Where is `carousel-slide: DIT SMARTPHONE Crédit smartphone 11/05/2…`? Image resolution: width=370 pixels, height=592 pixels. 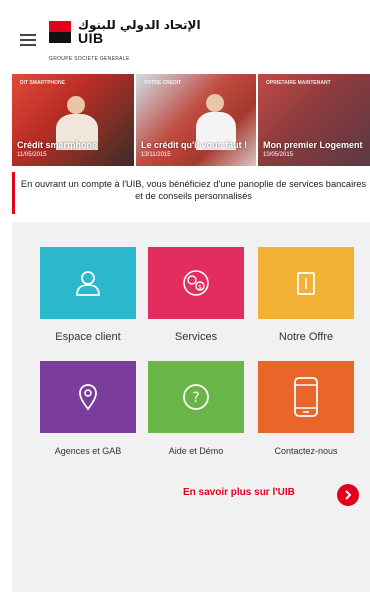
carousel-slide: DIT SMARTPHONE Crédit smartphone 11/05/2… is located at coordinates (73, 120).